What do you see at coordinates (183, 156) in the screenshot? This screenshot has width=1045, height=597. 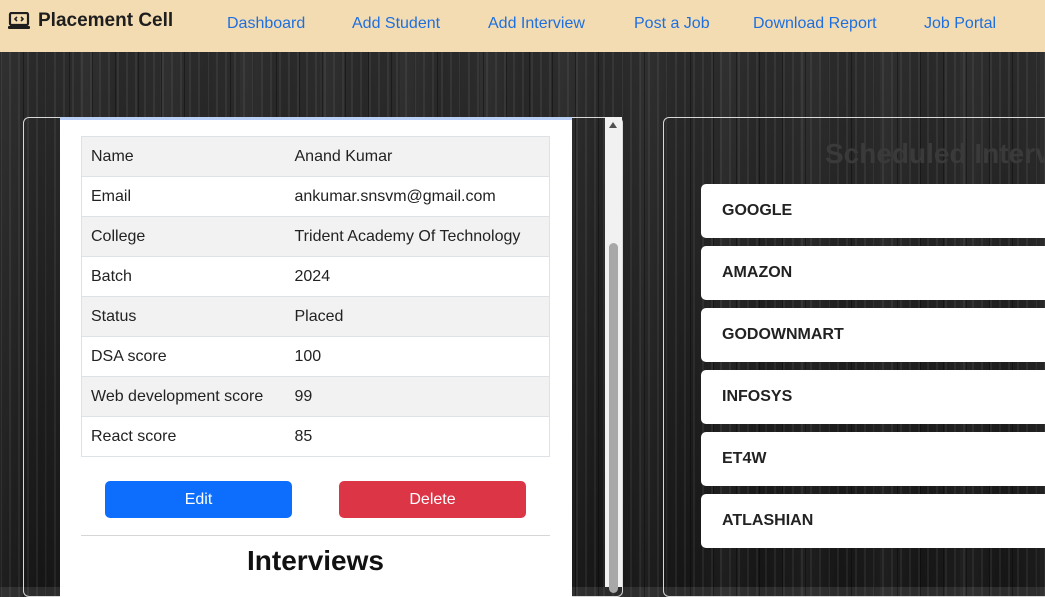 I see `row-label: Name` at bounding box center [183, 156].